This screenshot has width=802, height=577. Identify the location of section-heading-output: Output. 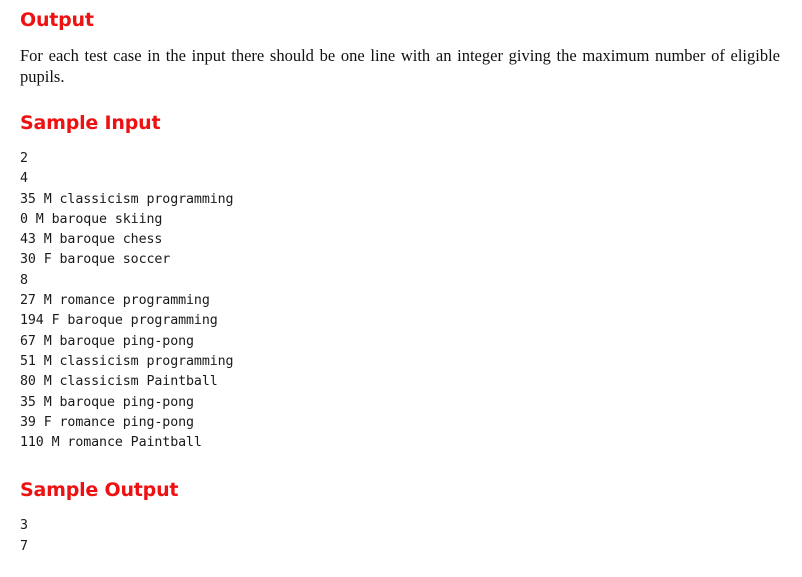
(57, 20).